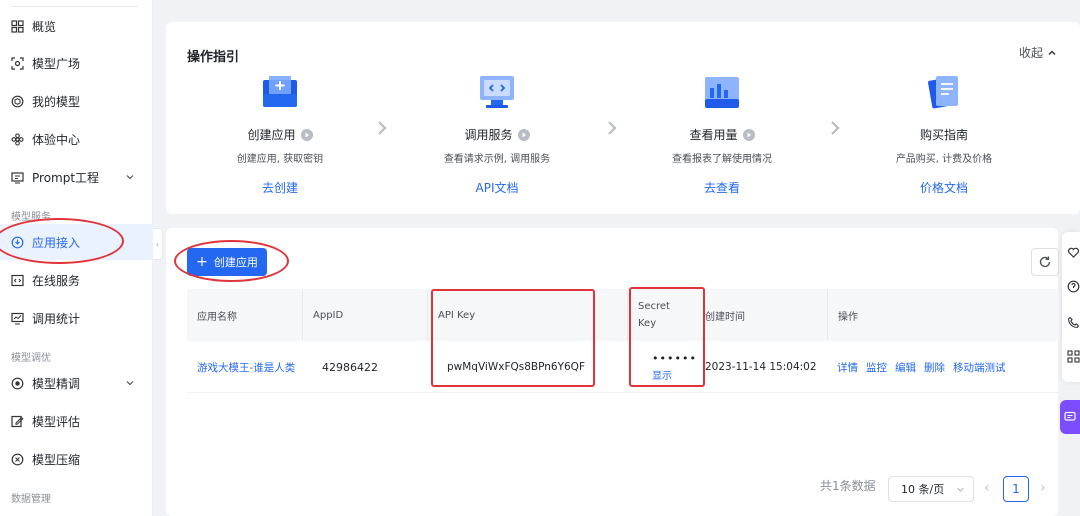 The width and height of the screenshot is (1080, 516). What do you see at coordinates (217, 317) in the screenshot?
I see `column-header: 应用名称` at bounding box center [217, 317].